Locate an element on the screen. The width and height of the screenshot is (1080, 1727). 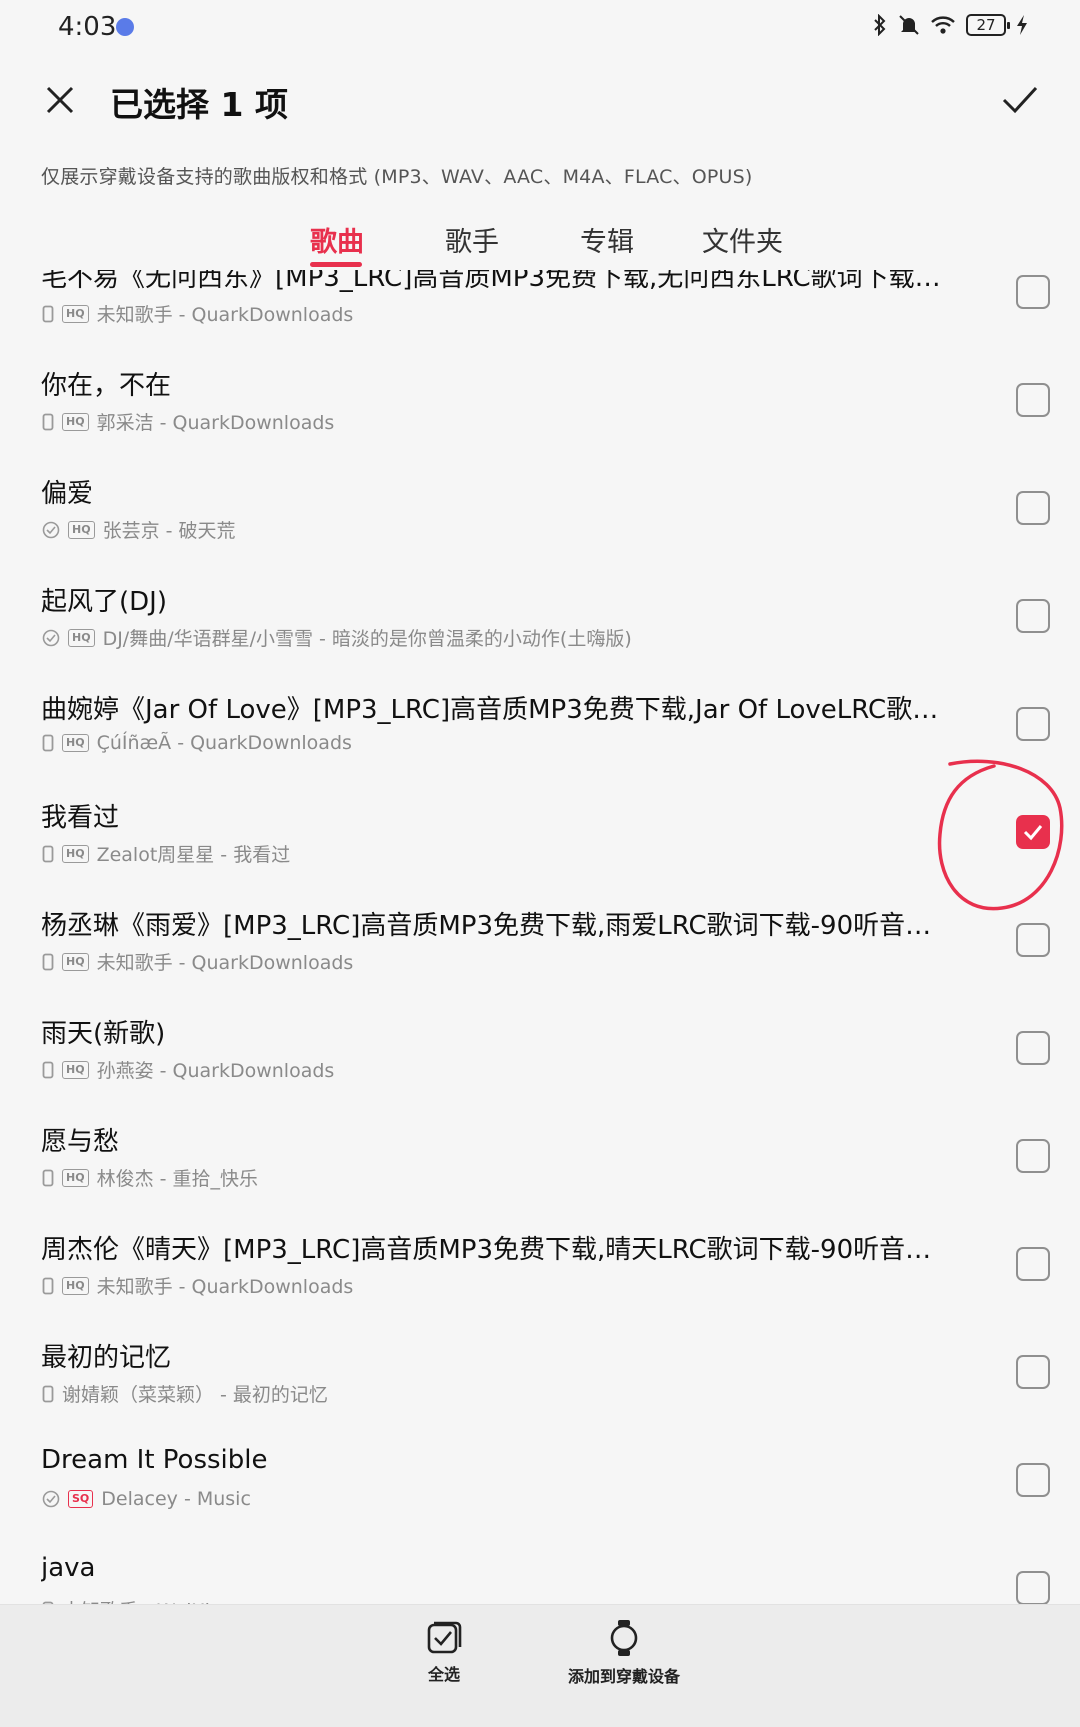
tab-artists: 歌手 is located at coordinates (472, 239).